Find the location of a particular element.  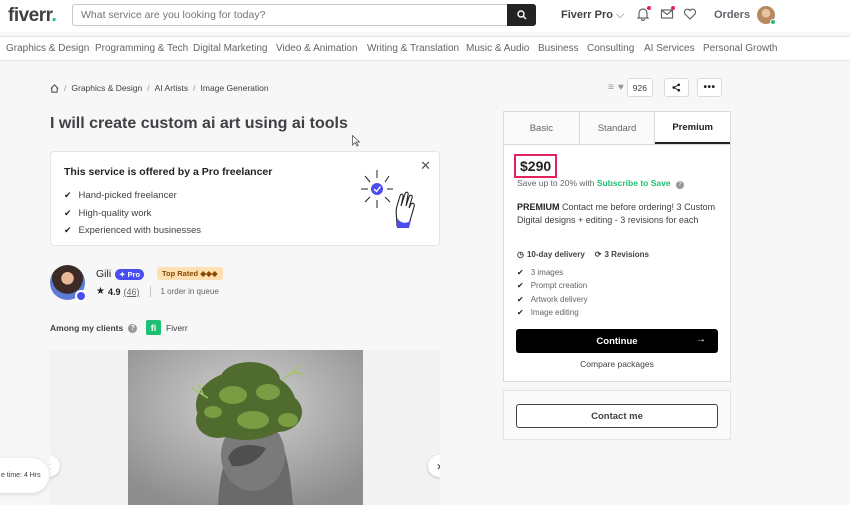

gallery-next-button: › is located at coordinates (434, 466).